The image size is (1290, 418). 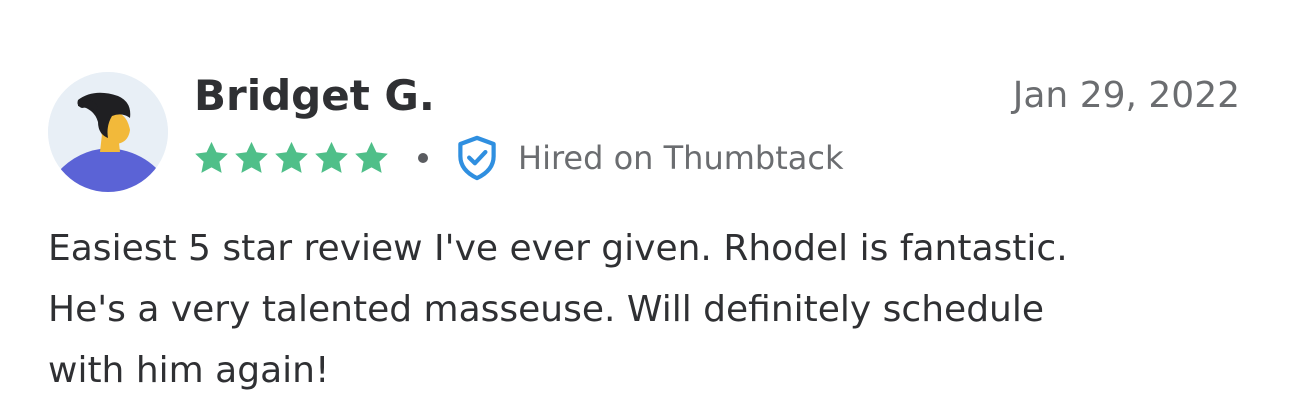 I want to click on reviewer-name: Bridget G., so click(x=314, y=95).